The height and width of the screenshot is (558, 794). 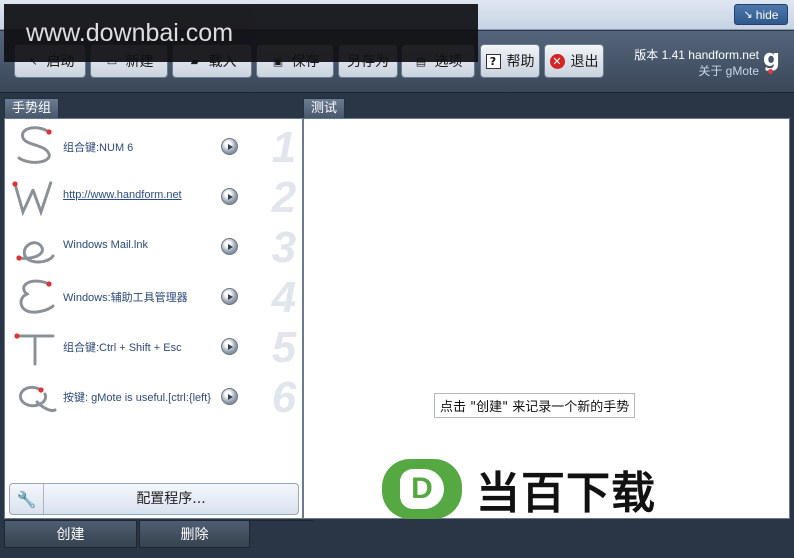 I want to click on version-info: 版本 1.41 handform.net 关于 gMote, so click(x=696, y=63).